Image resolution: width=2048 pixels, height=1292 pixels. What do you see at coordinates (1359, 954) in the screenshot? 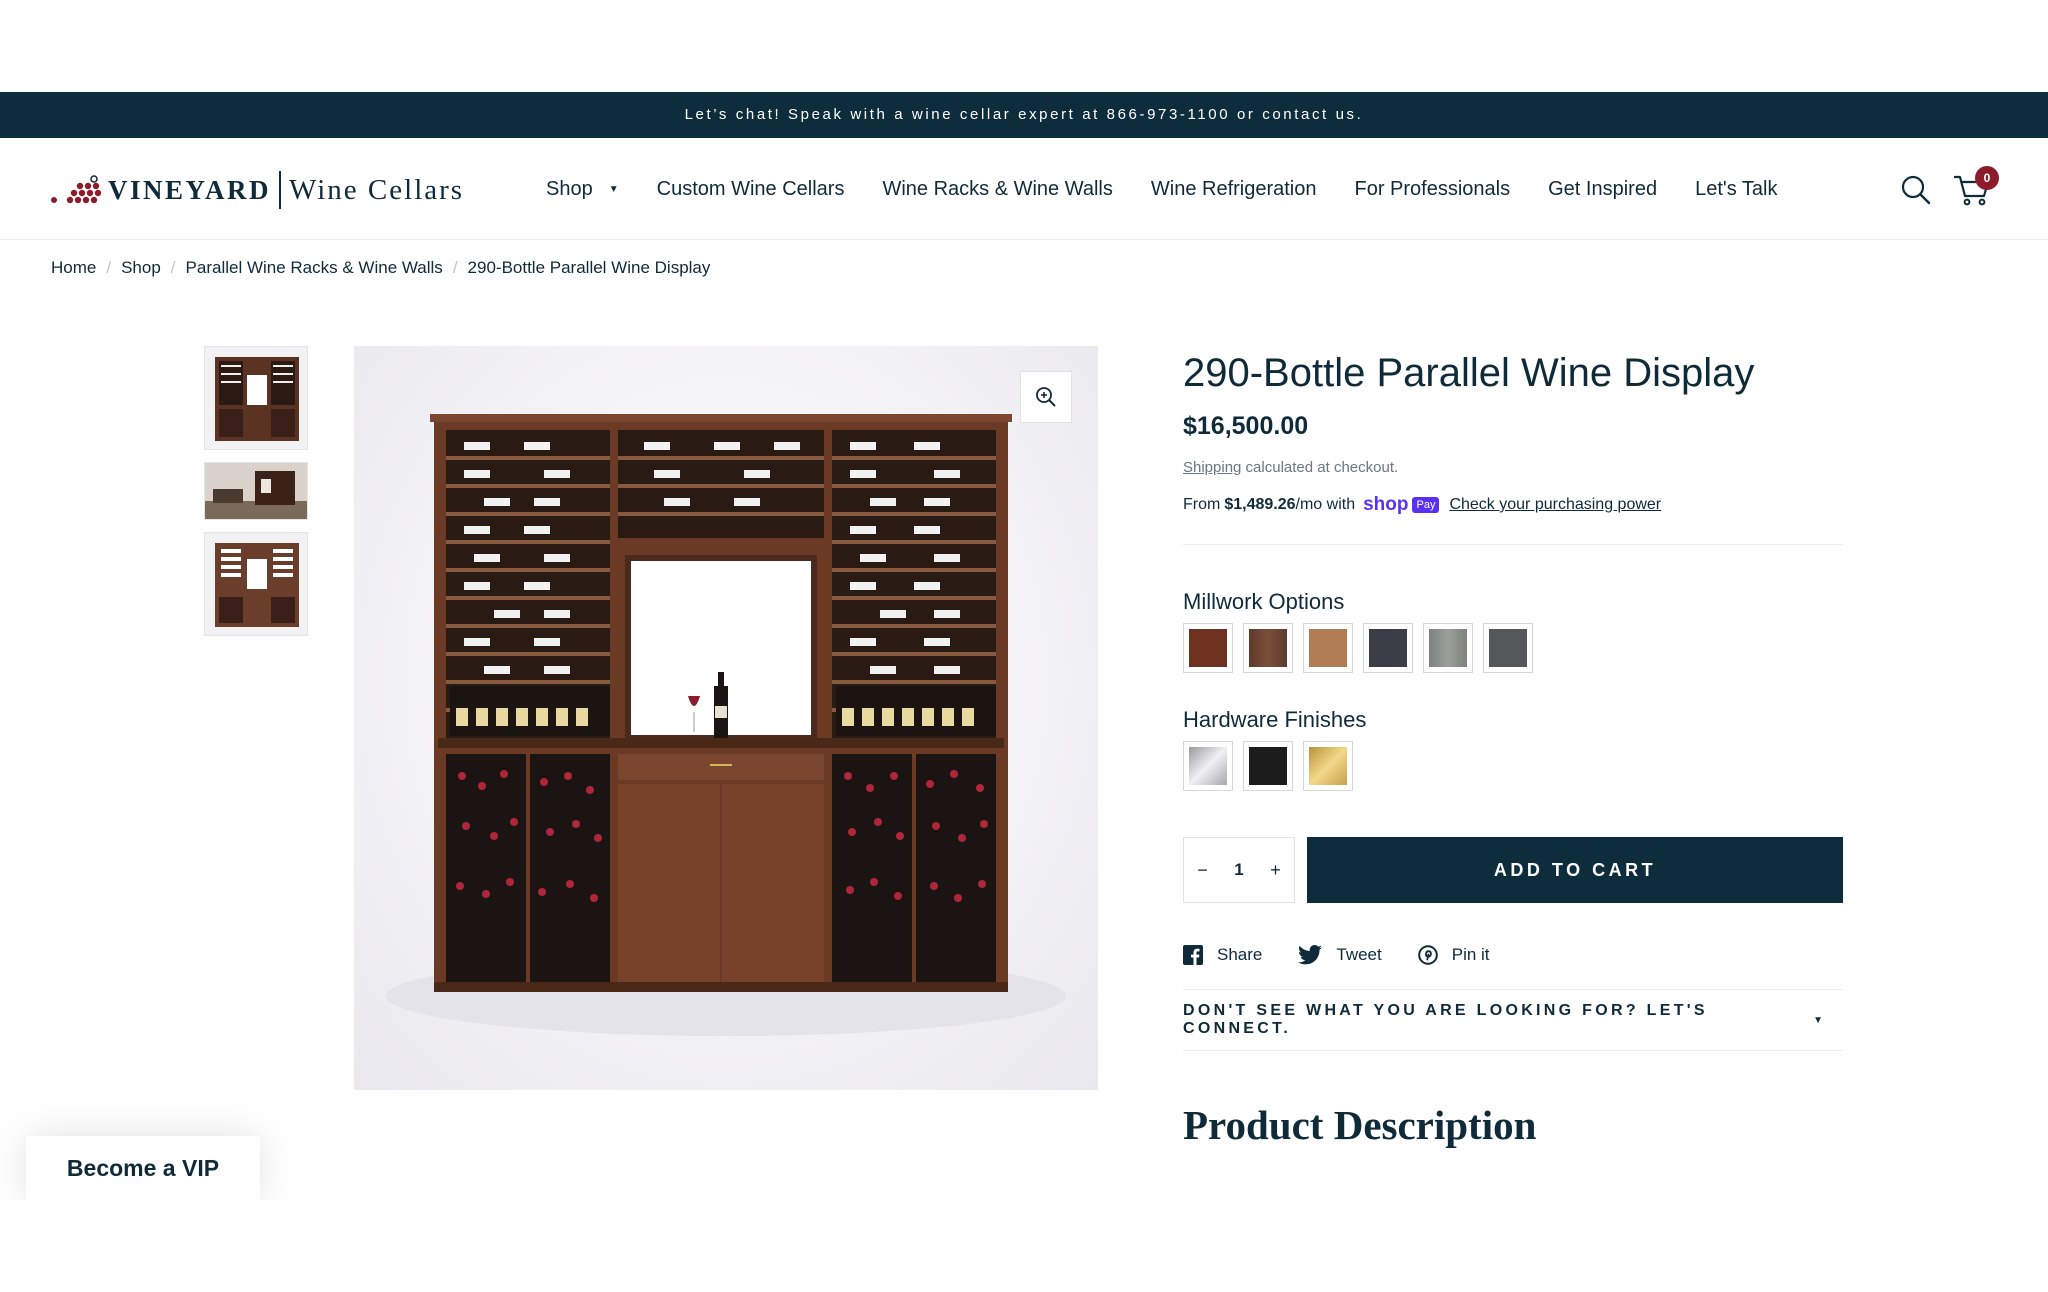
I see `tweet-label: Tweet` at bounding box center [1359, 954].